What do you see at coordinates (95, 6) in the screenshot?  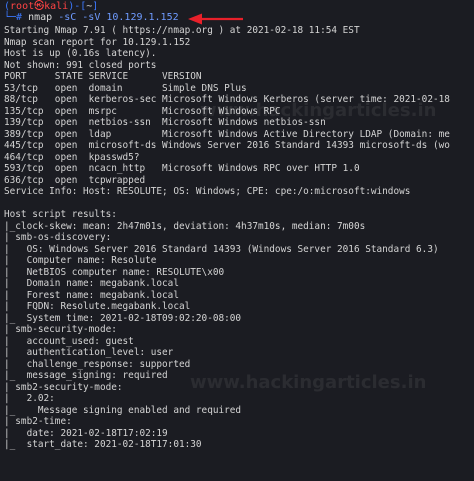 I see `prompt-bracket-close: ]` at bounding box center [95, 6].